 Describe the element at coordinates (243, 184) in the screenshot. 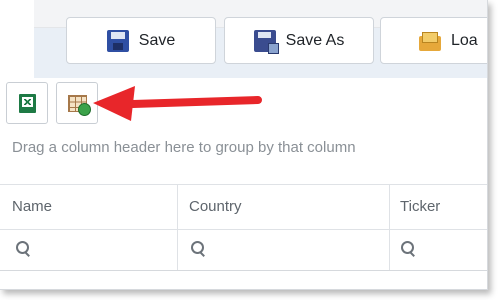

I see `header-top-border` at that location.